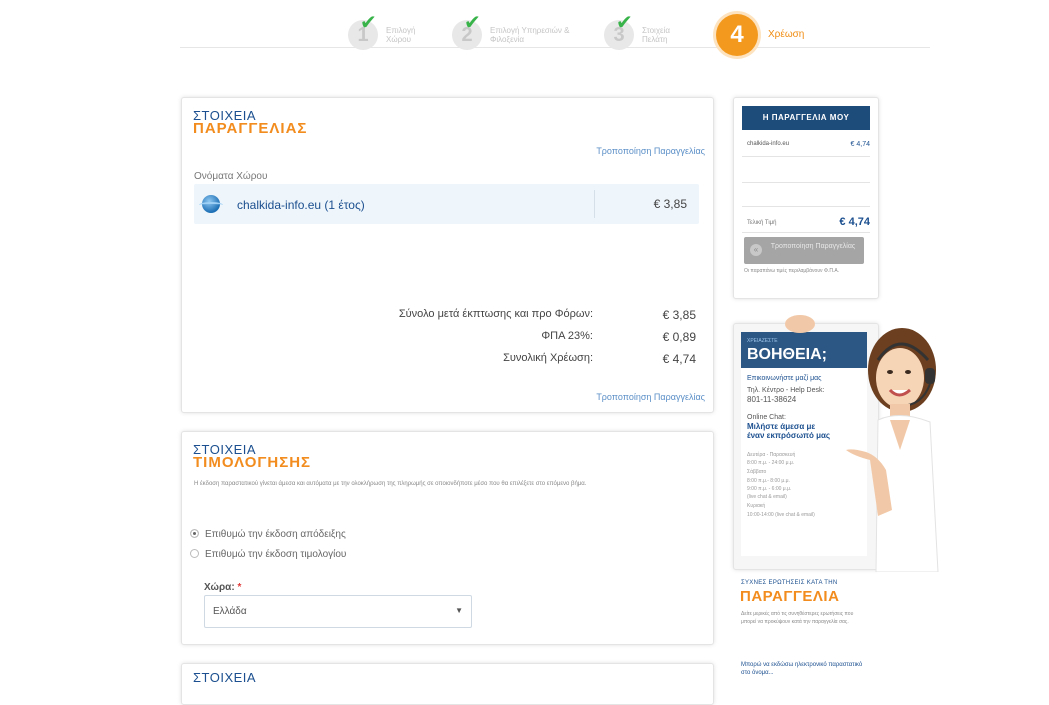  Describe the element at coordinates (231, 176) in the screenshot. I see `domain-column-header: Ονόματα Χώρου` at that location.